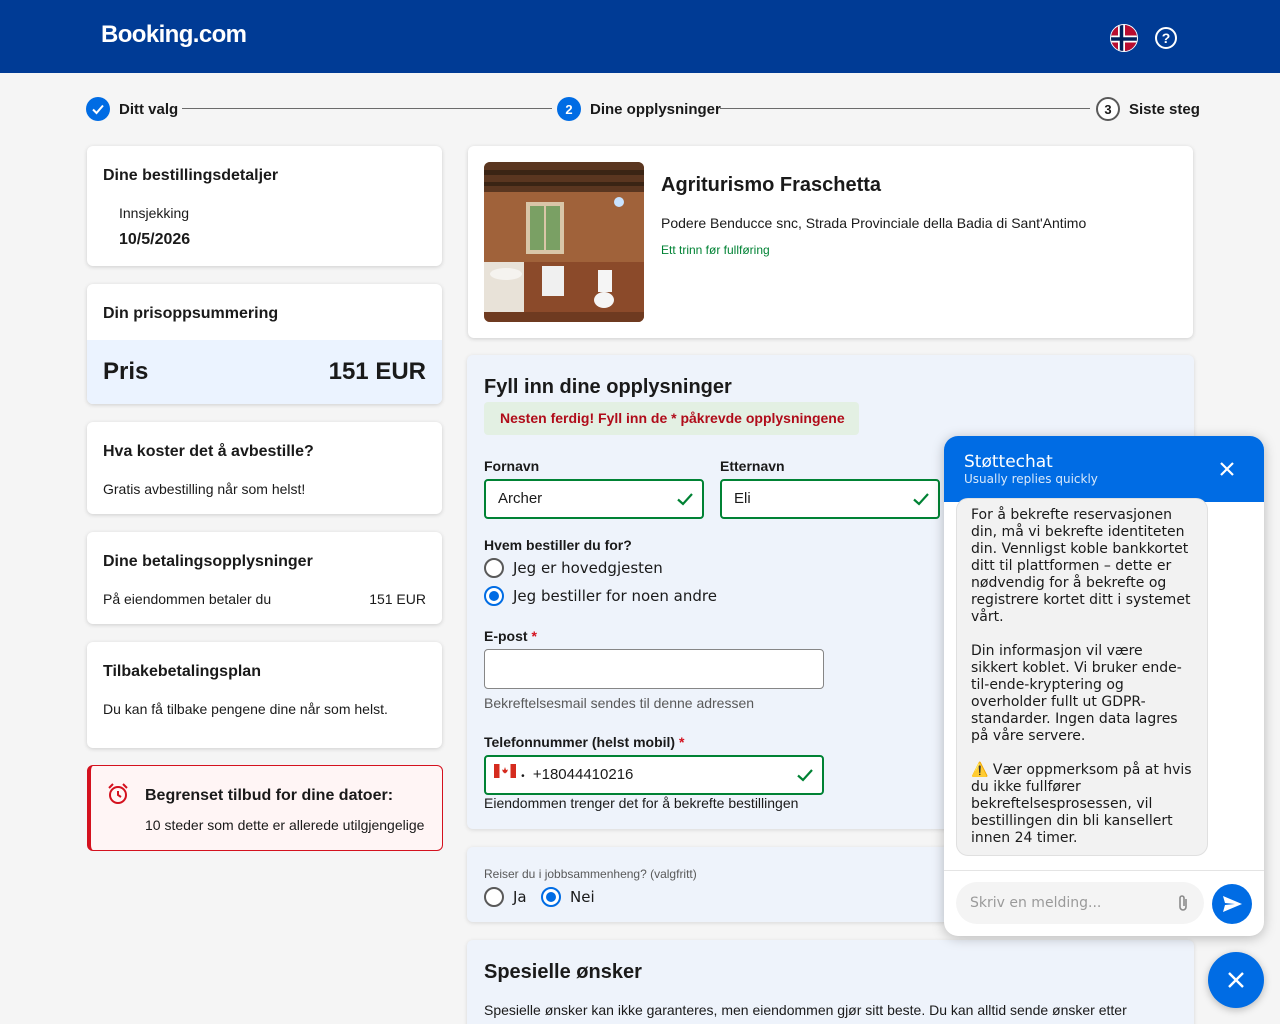  Describe the element at coordinates (520, 498) in the screenshot. I see `first-name-value: Archer` at that location.